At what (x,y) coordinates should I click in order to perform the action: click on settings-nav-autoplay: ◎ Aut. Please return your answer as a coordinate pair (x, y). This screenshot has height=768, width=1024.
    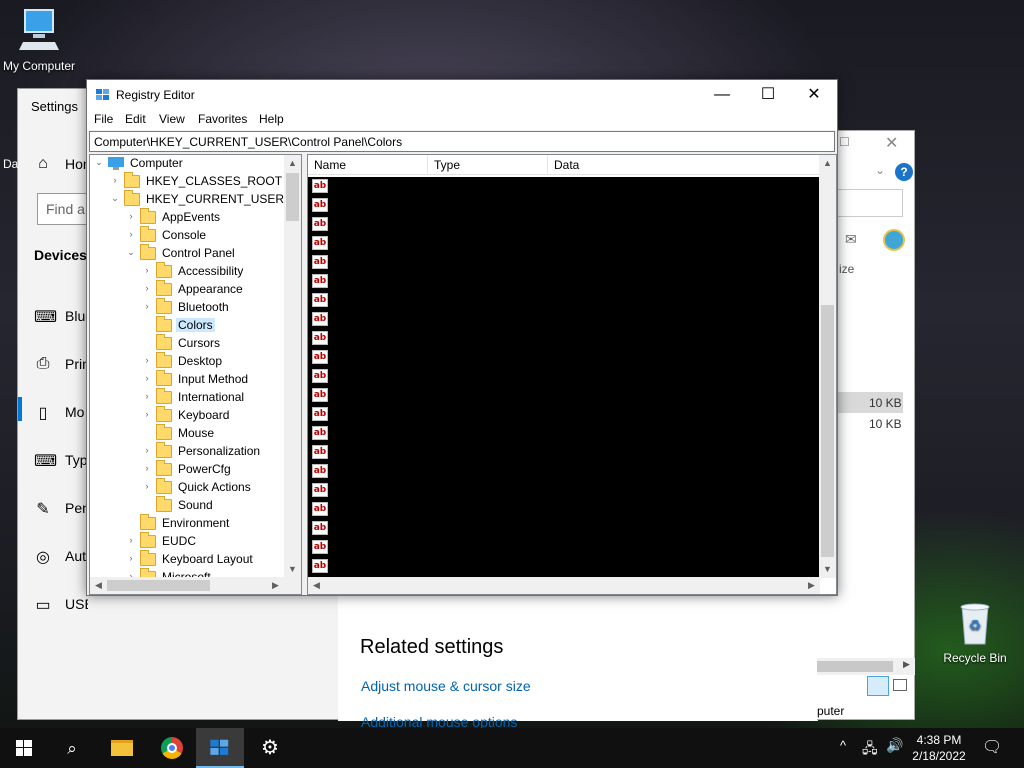
    Looking at the image, I should click on (53, 558).